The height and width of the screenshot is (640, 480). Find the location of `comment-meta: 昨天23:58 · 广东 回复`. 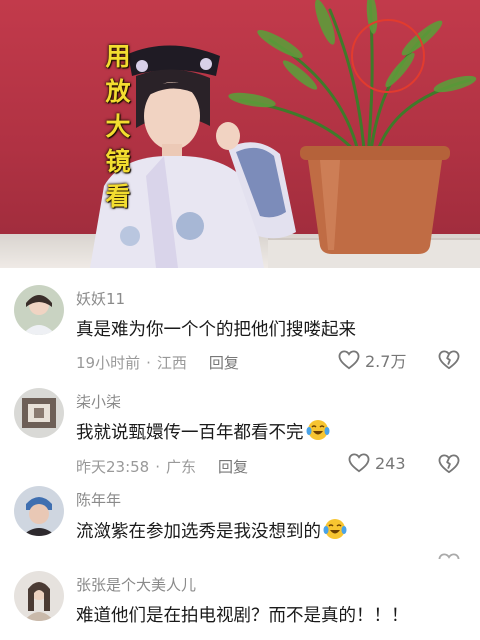

comment-meta: 昨天23:58 · 广东 回复 is located at coordinates (162, 466).